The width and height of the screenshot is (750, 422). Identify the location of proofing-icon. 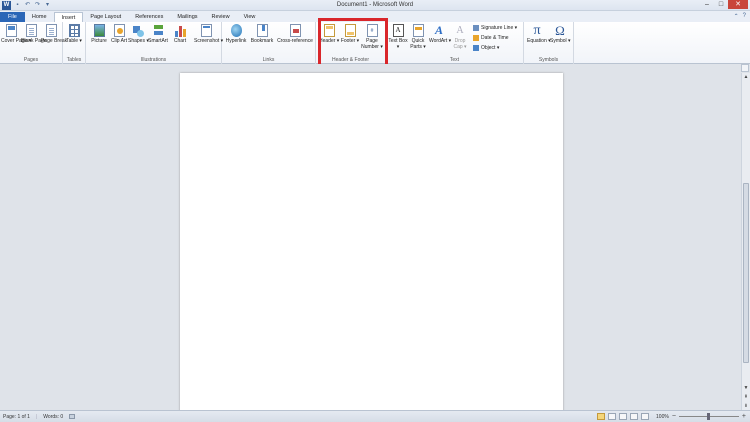
(72, 416).